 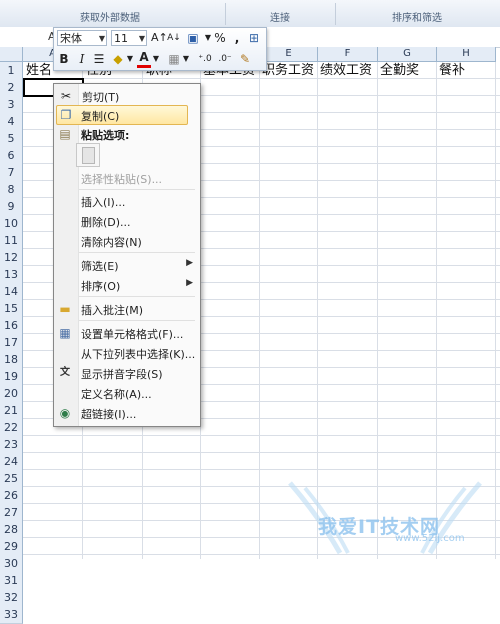 What do you see at coordinates (254, 38) in the screenshot?
I see `format-painter-icon: ⊞` at bounding box center [254, 38].